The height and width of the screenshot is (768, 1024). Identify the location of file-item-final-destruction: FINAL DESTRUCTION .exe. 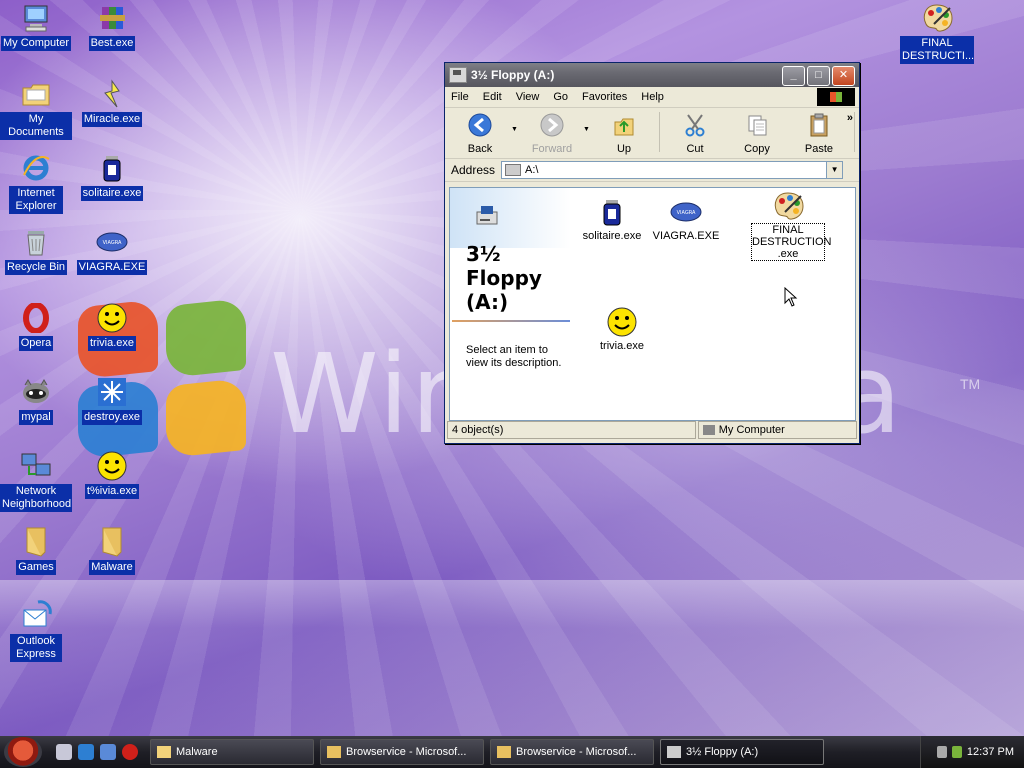
(788, 225).